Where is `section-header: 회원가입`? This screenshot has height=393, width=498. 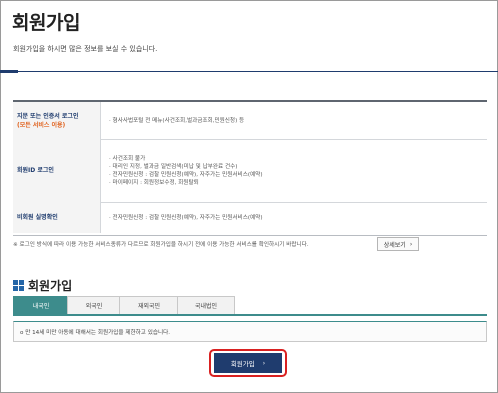 section-header: 회원가입 is located at coordinates (42, 285).